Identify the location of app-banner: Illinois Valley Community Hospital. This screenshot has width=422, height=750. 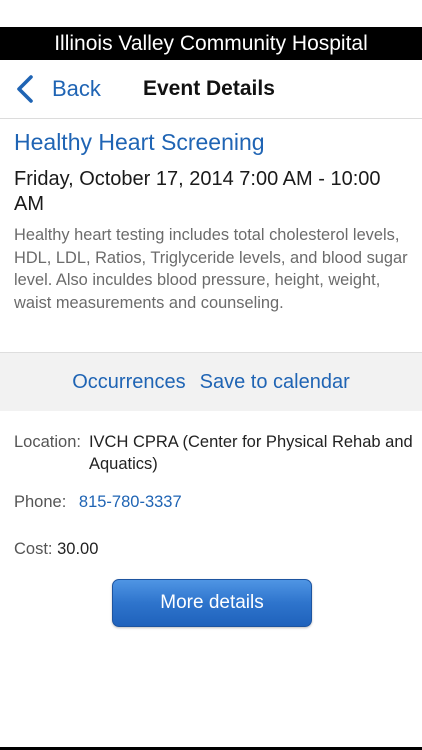
(211, 43).